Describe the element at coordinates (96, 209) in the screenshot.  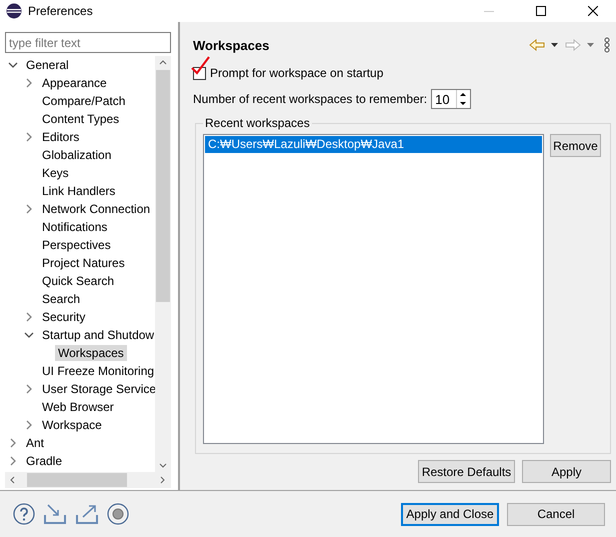
I see `tree-item: Network Connection` at that location.